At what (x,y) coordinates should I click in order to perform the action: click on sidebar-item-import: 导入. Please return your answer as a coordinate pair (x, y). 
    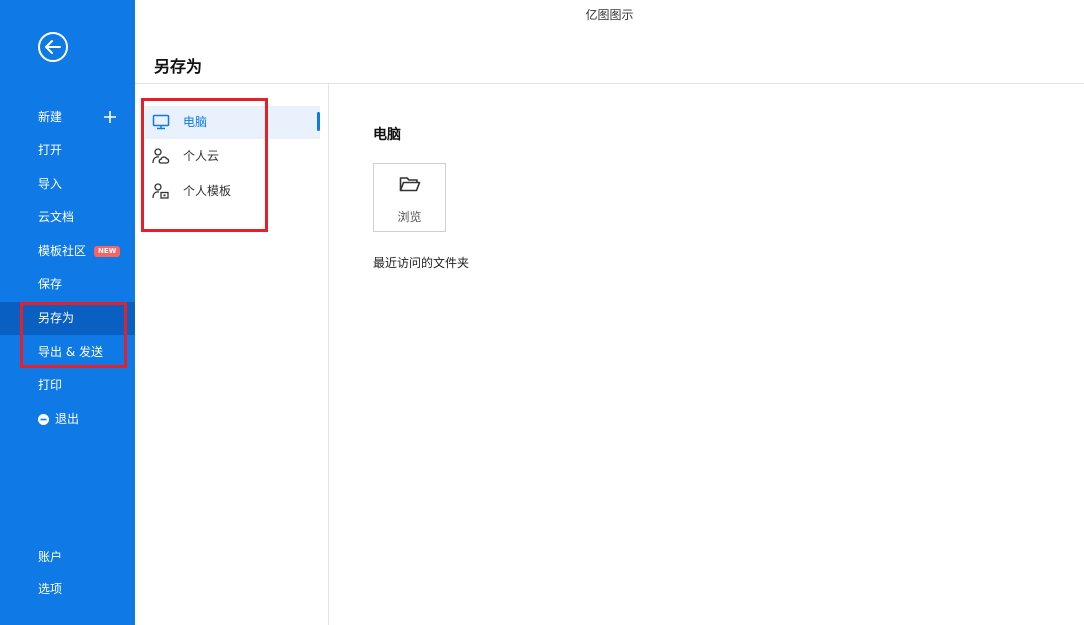
    Looking at the image, I should click on (67, 184).